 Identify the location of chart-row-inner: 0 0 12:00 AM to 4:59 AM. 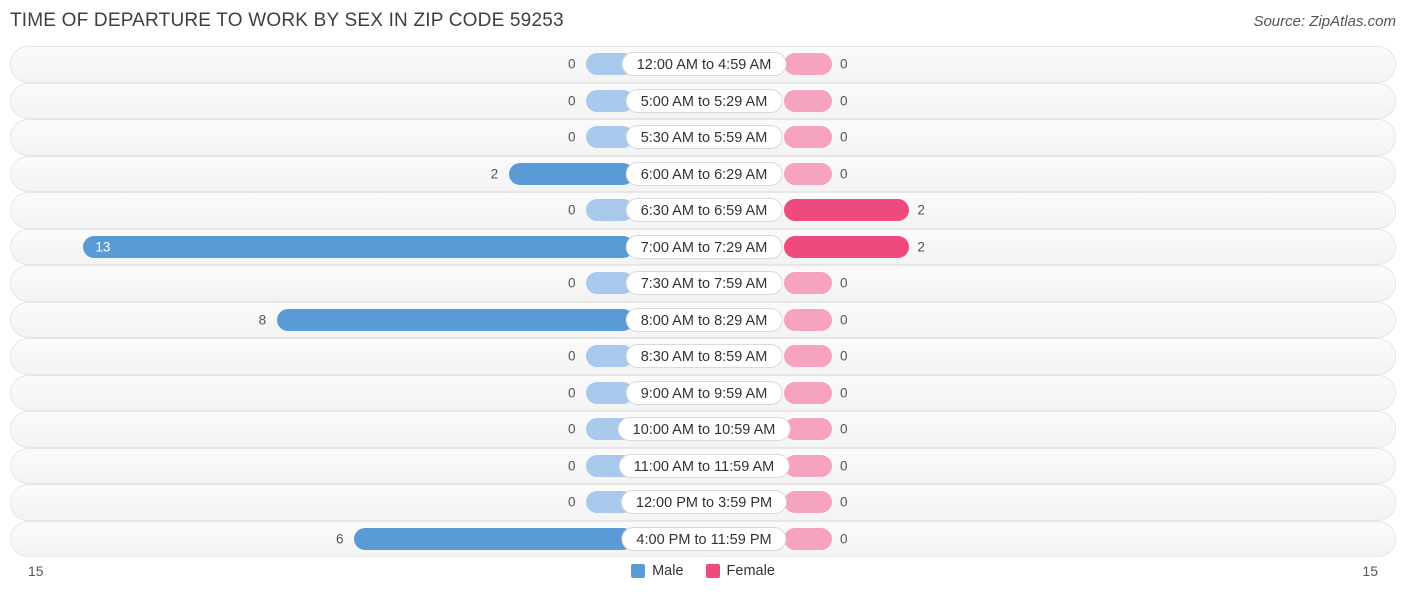
(703, 64).